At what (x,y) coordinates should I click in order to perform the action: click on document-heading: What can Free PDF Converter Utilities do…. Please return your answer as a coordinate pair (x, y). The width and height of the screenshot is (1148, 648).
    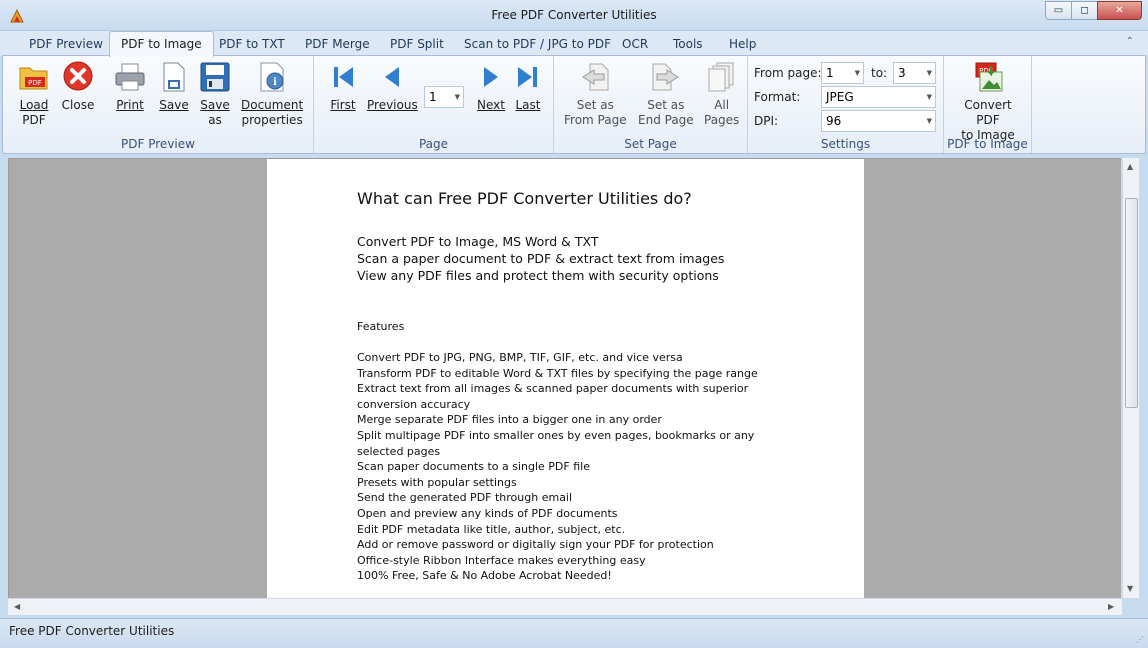
    Looking at the image, I should click on (524, 198).